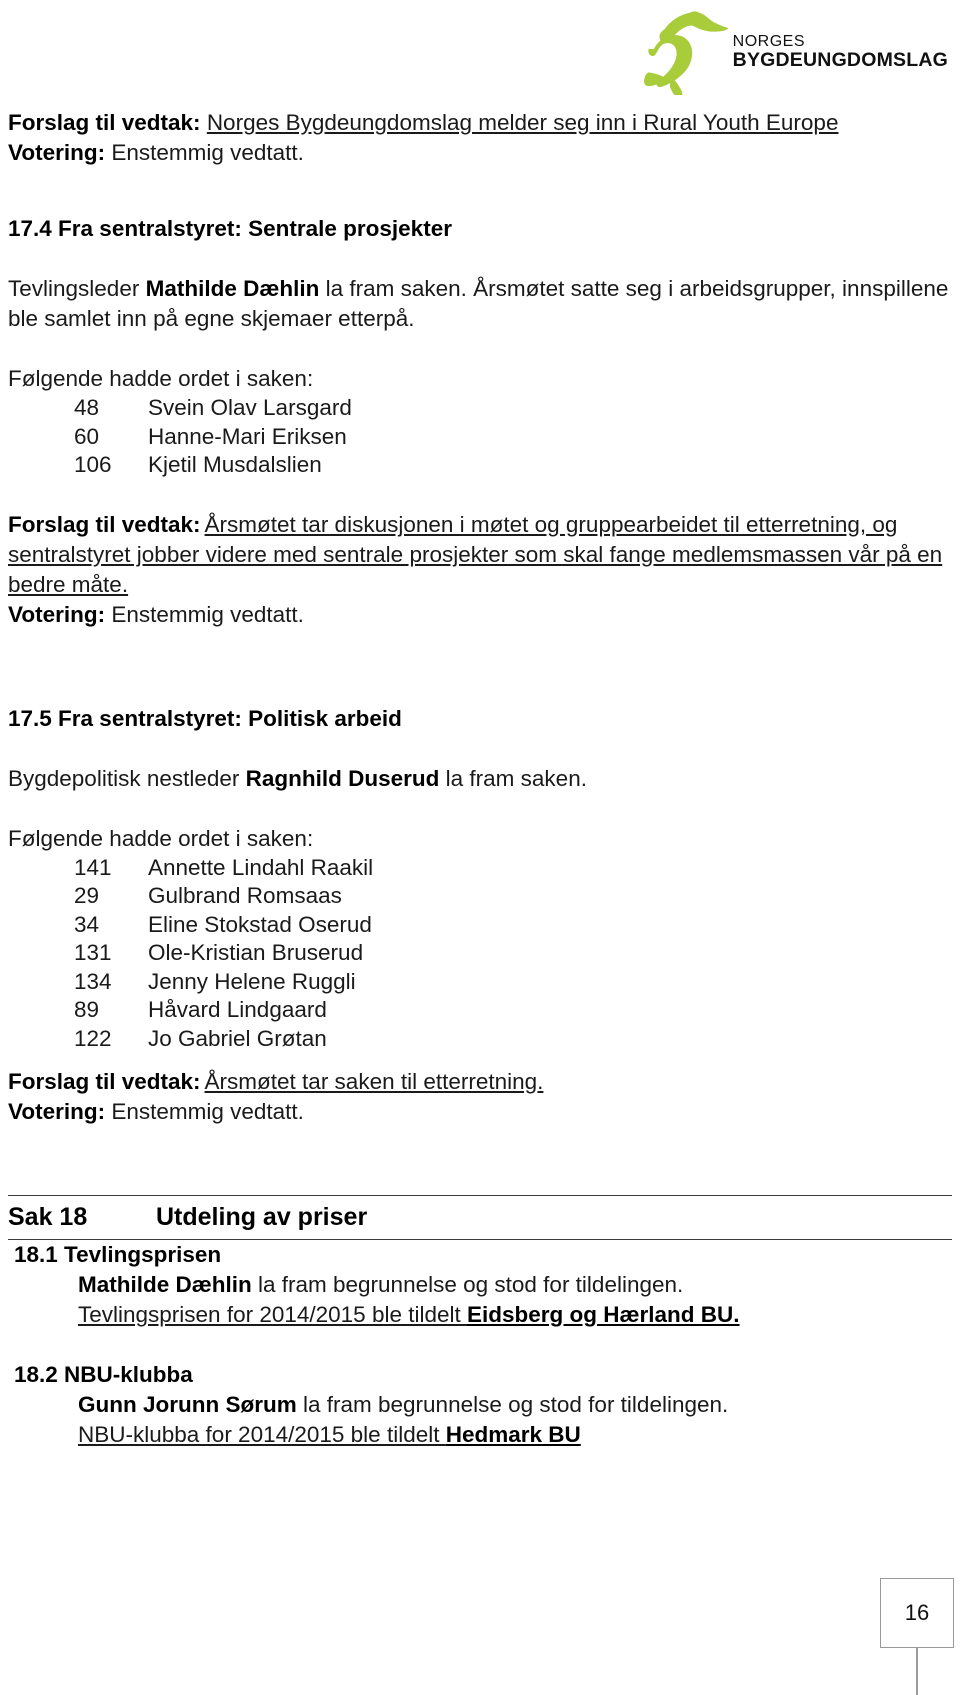 Image resolution: width=960 pixels, height=1695 pixels. I want to click on list-item: 134 Jenny Helene Ruggli, so click(480, 982).